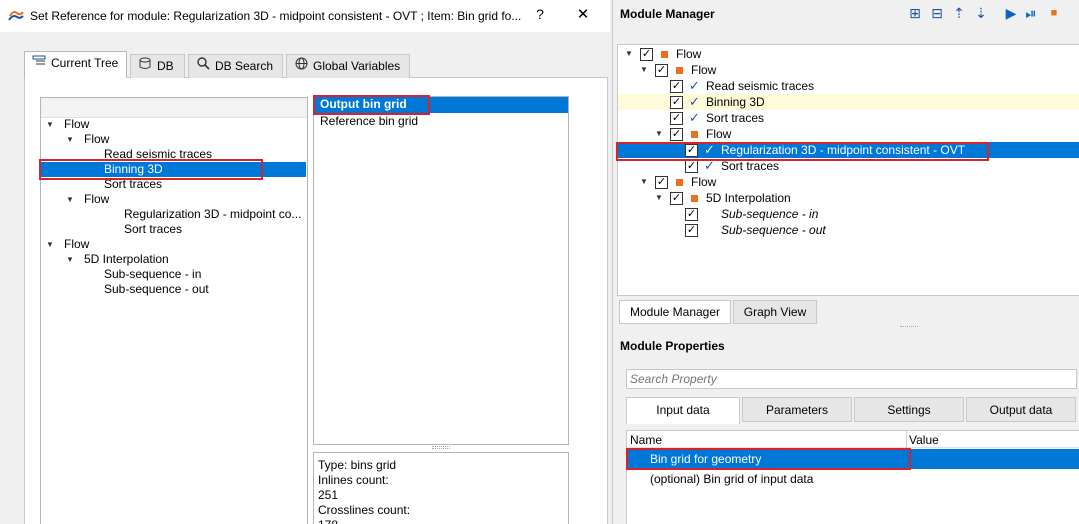  Describe the element at coordinates (235, 66) in the screenshot. I see `tab-db-search: DB Search` at that location.